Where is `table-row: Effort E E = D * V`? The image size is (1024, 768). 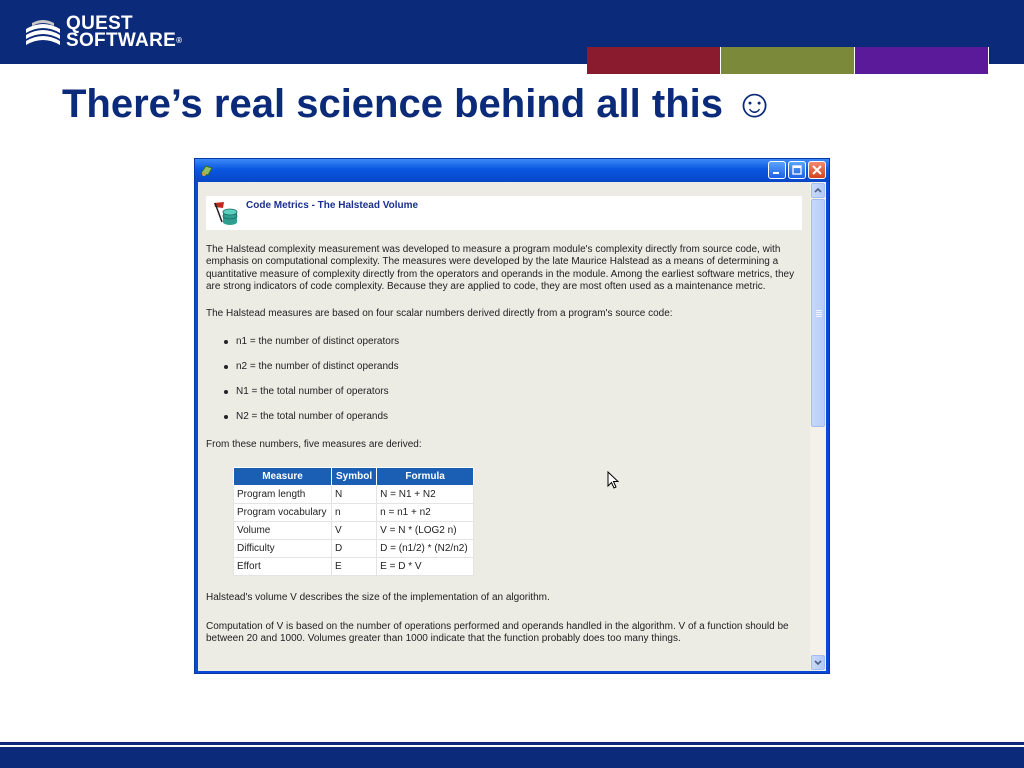 table-row: Effort E E = D * V is located at coordinates (354, 567).